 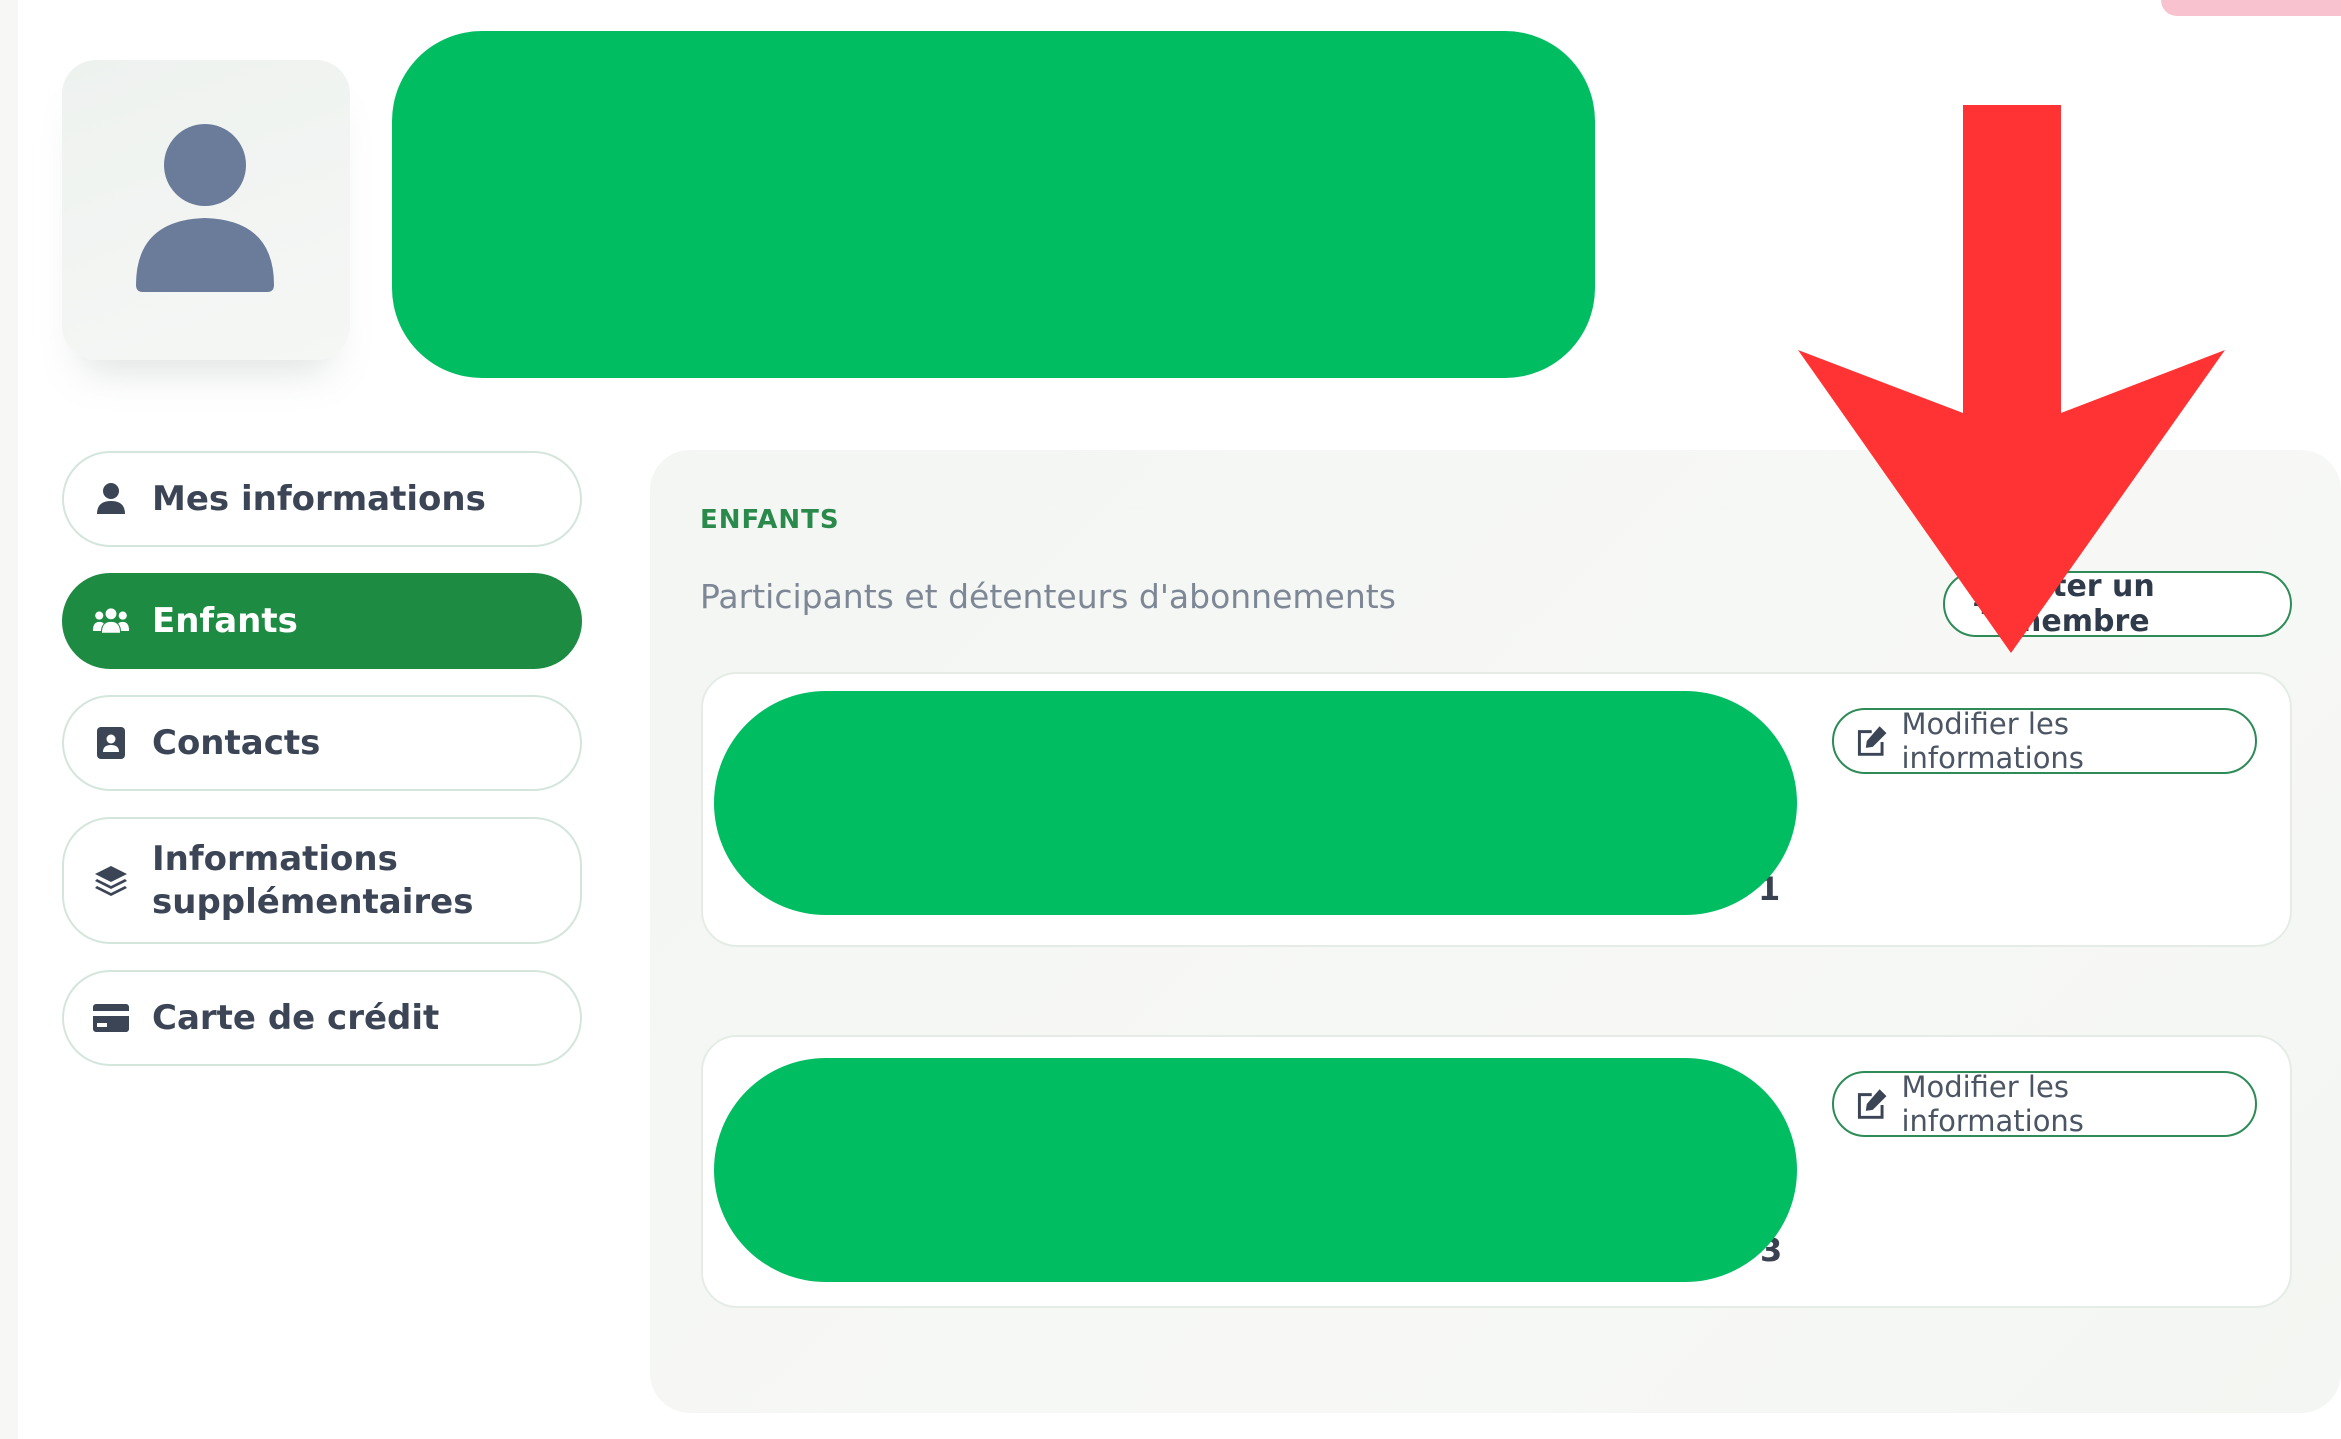 What do you see at coordinates (322, 743) in the screenshot?
I see `sidebar-item-contacts: Contacts` at bounding box center [322, 743].